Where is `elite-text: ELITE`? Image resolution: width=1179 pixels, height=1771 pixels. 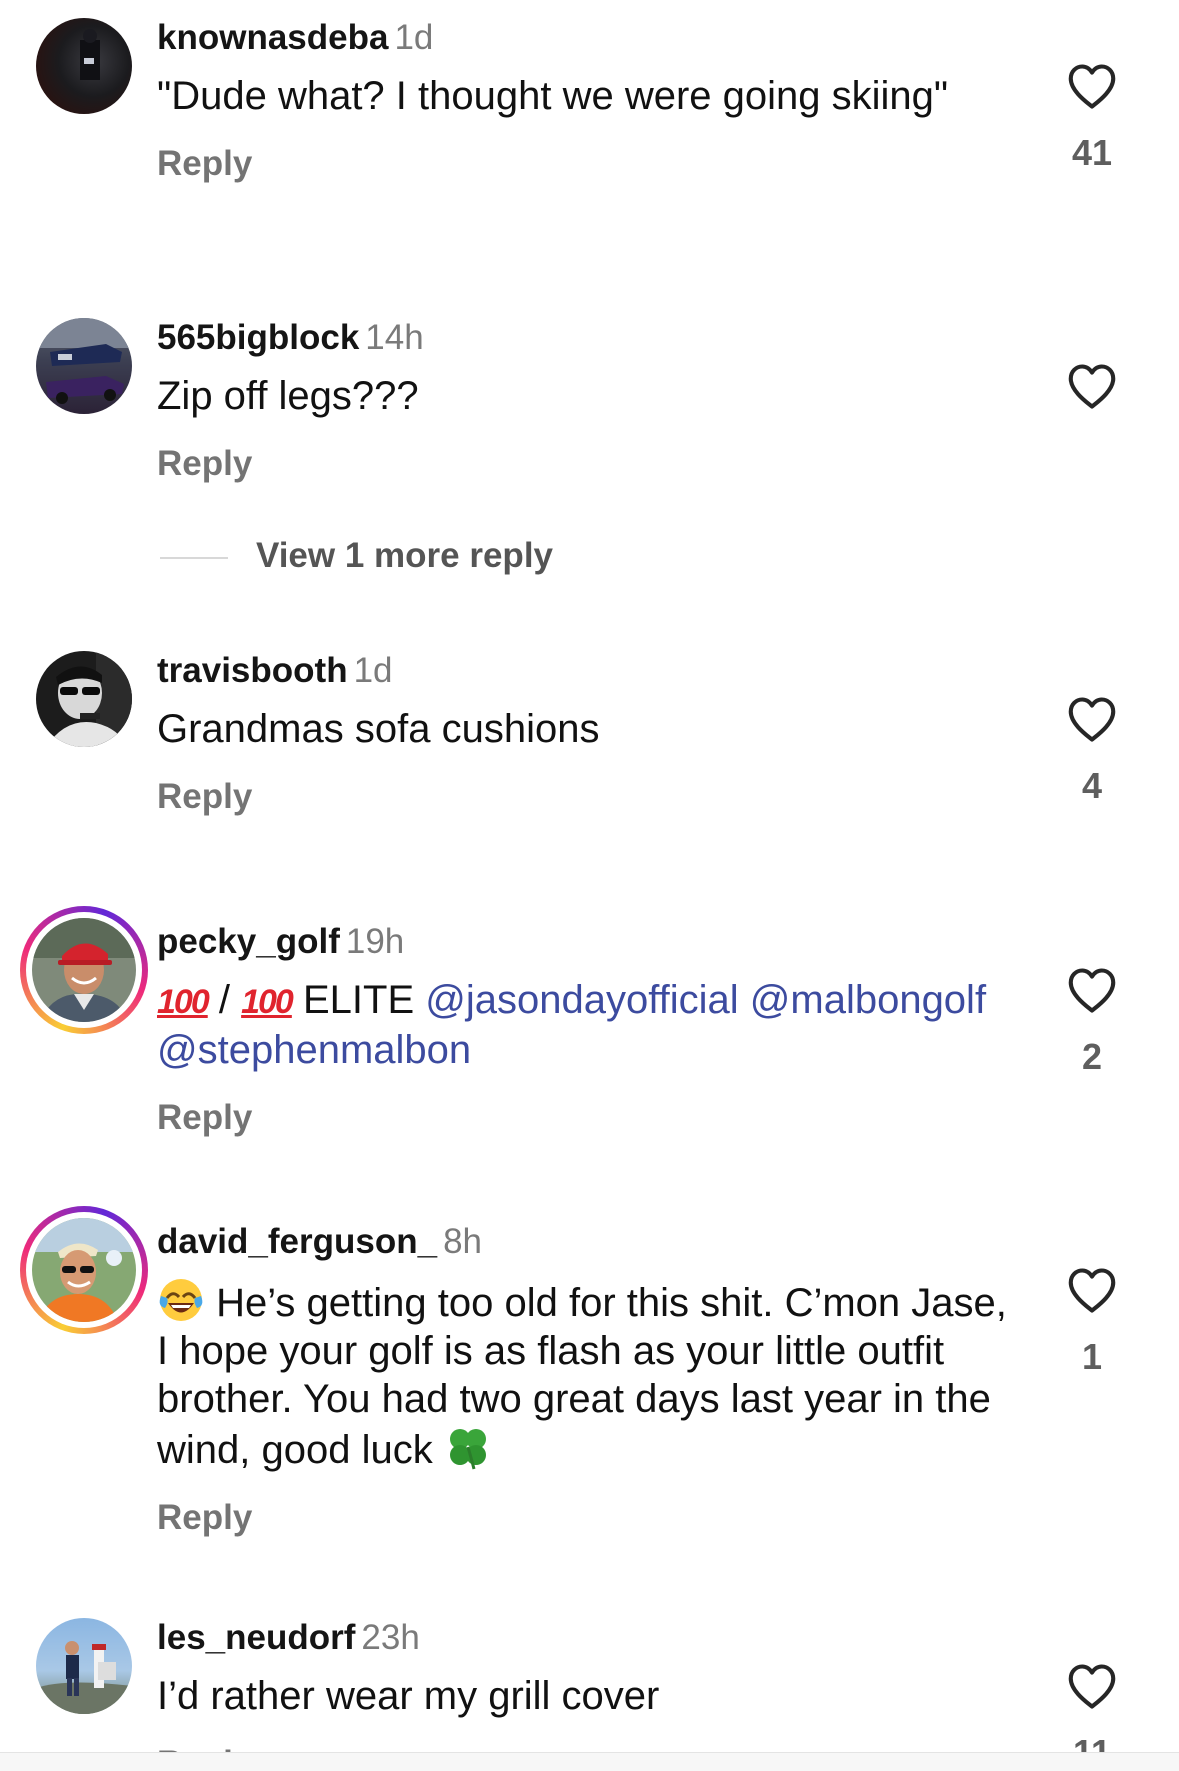 elite-text: ELITE is located at coordinates (358, 1000).